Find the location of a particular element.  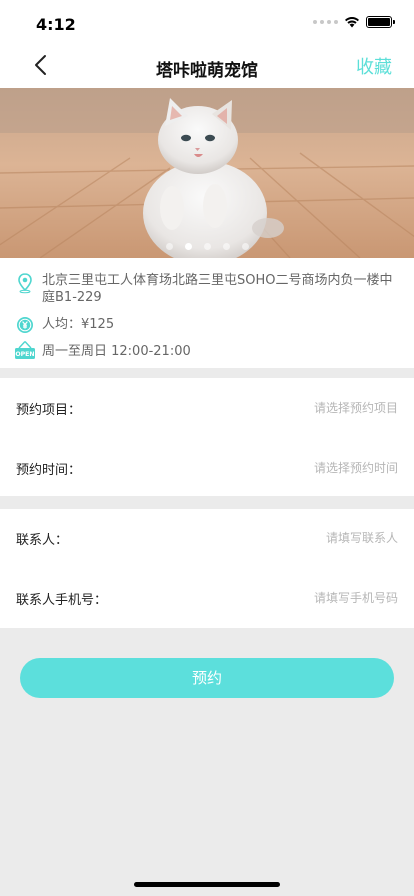

page-title: 塔咔啦萌宠馆 is located at coordinates (207, 71).